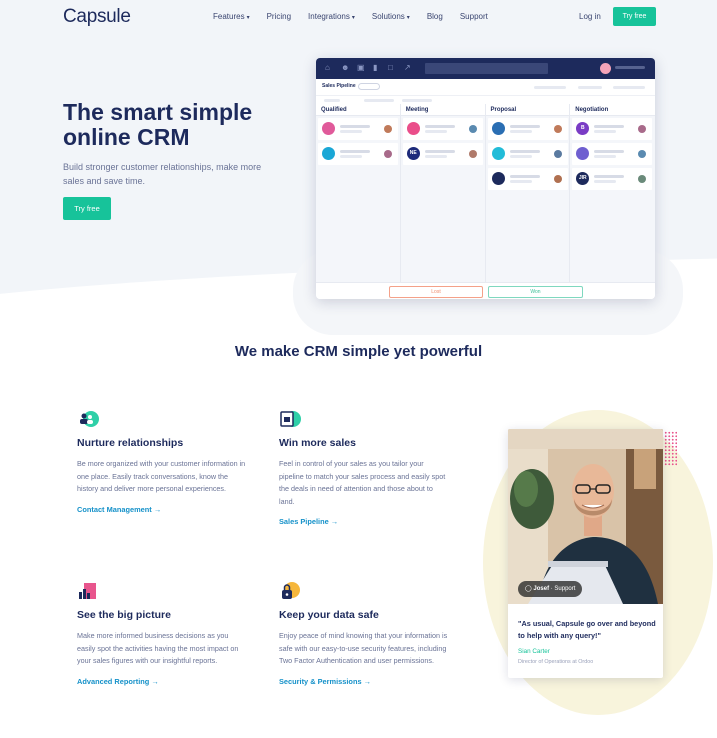 The image size is (717, 738). I want to click on security-permissions-link: Security & Permissions →, so click(364, 681).